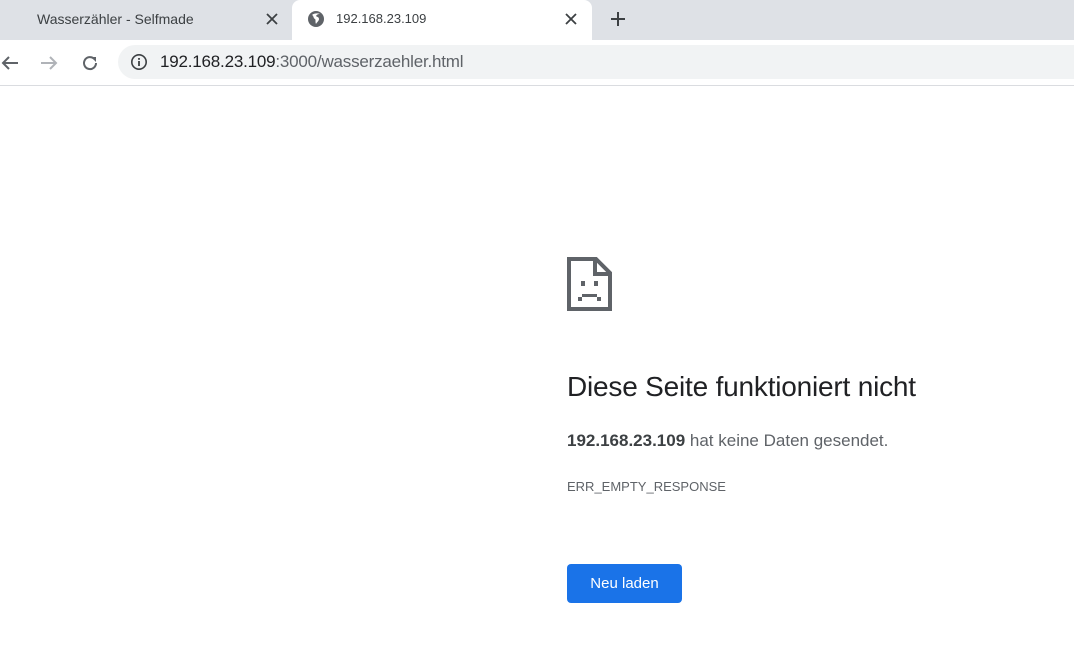 This screenshot has width=1074, height=646. What do you see at coordinates (369, 61) in the screenshot?
I see `url-path: :3000/wasserzaehler.html` at bounding box center [369, 61].